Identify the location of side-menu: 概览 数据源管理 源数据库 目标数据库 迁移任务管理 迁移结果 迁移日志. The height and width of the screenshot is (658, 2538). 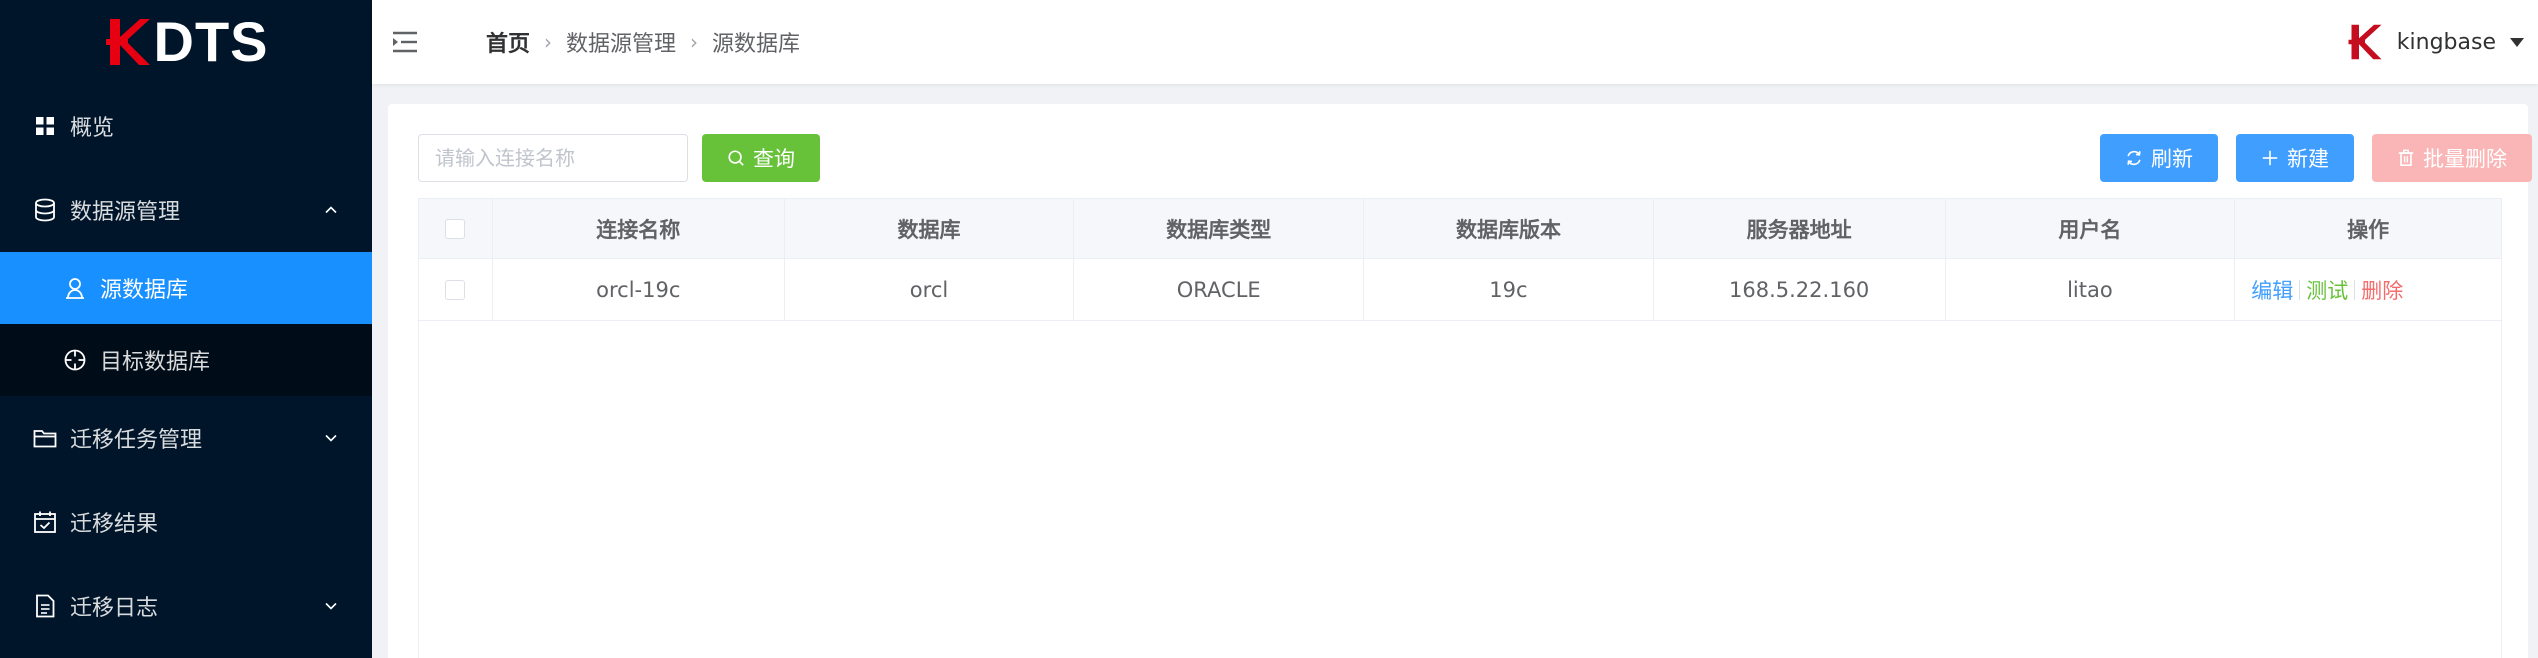
(186, 366).